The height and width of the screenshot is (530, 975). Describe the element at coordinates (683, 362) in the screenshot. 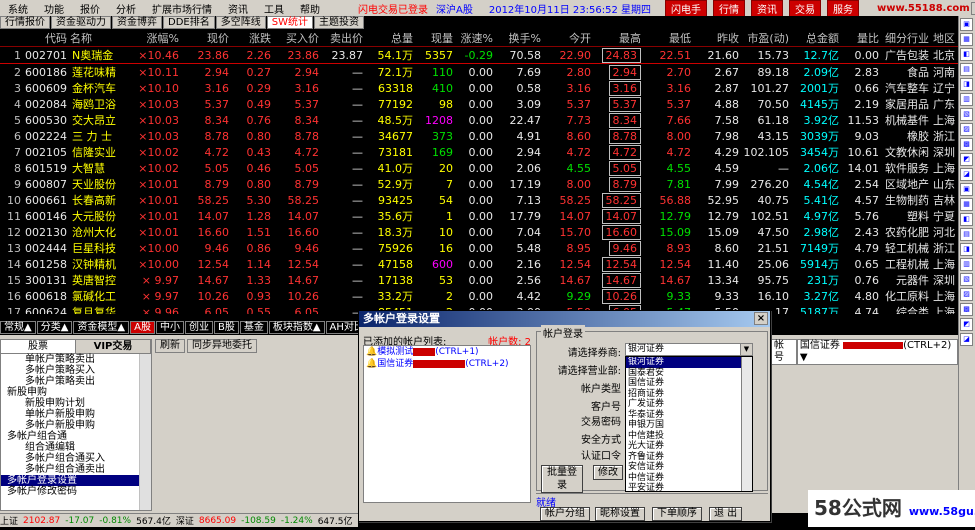

I see `dropdown-option: 银河证券` at that location.